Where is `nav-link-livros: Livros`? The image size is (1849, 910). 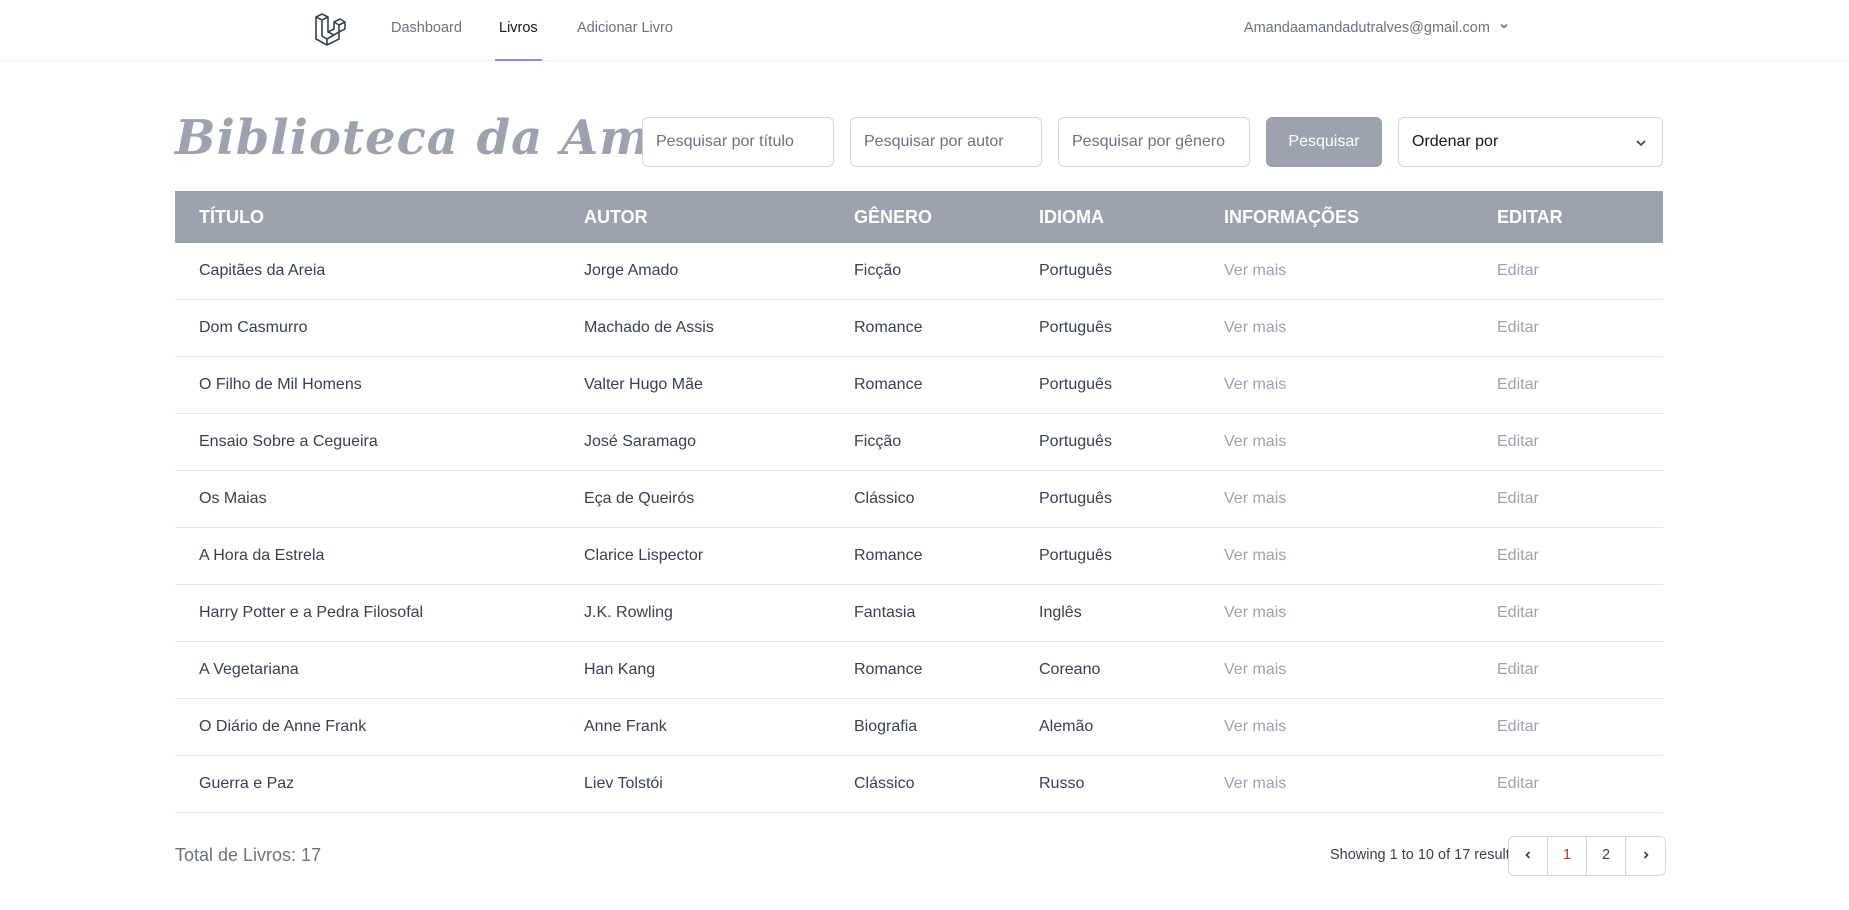 nav-link-livros: Livros is located at coordinates (518, 30).